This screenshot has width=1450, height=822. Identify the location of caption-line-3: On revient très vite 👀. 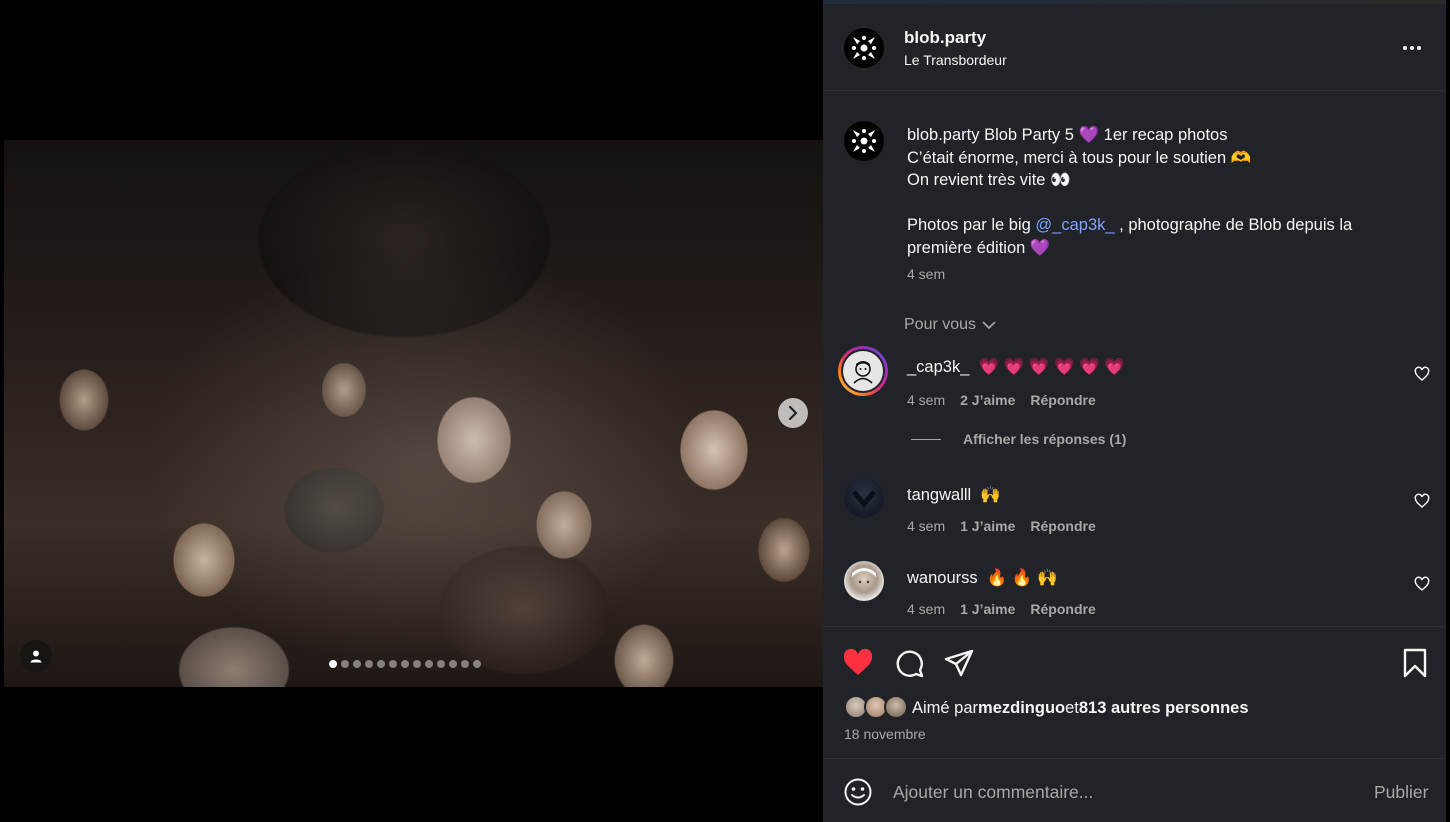
(989, 180).